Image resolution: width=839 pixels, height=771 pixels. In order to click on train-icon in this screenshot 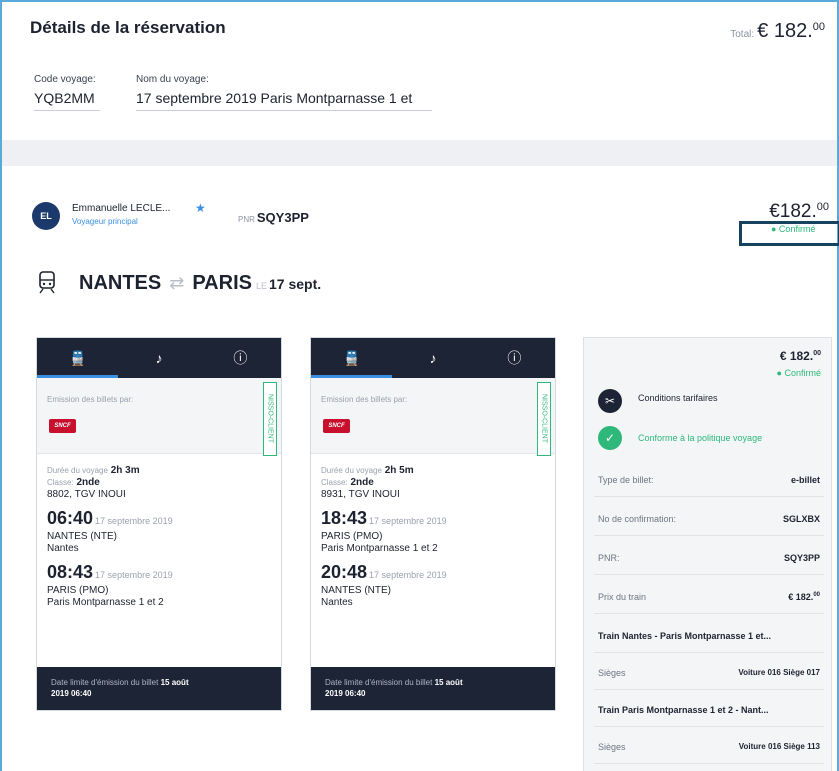, I will do `click(47, 282)`.